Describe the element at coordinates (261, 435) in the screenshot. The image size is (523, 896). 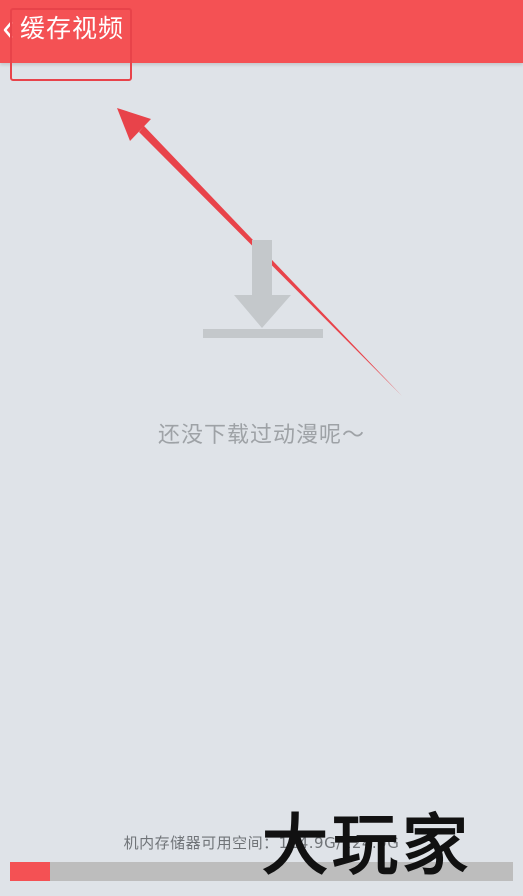
I see `empty-state-message: 还没下载过动漫呢～` at that location.